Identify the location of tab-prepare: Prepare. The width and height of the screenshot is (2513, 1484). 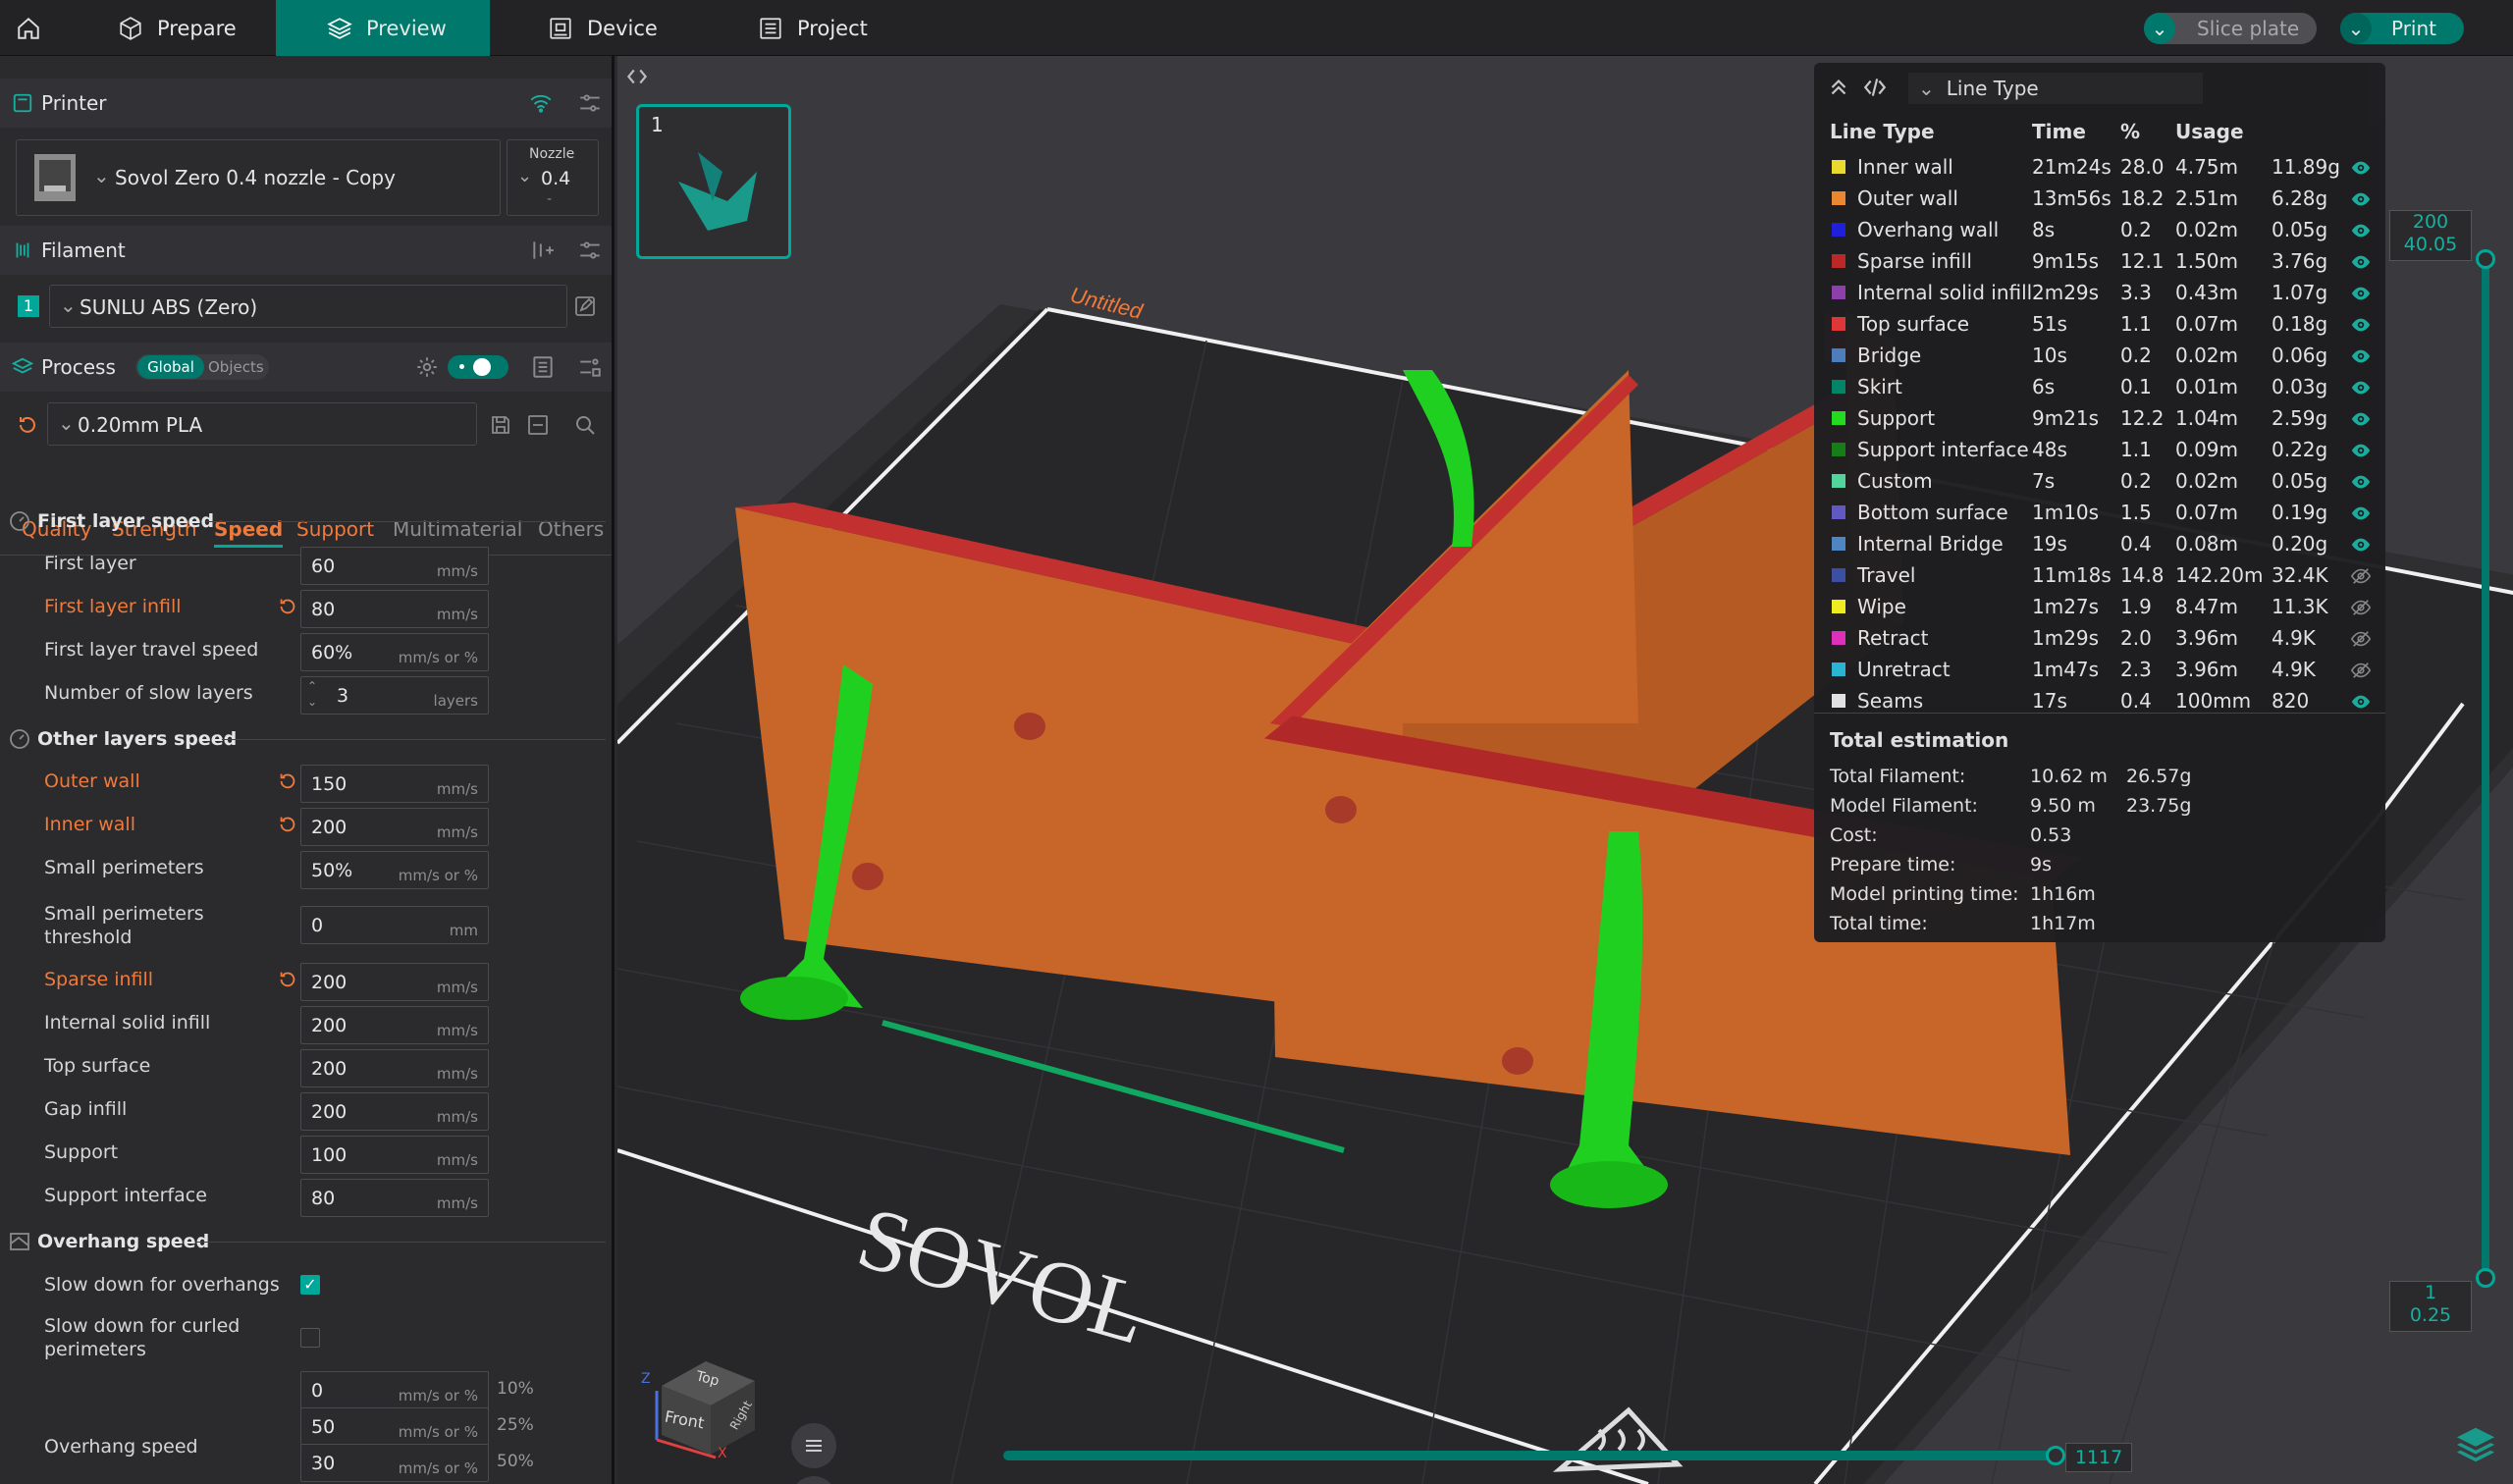
(182, 28).